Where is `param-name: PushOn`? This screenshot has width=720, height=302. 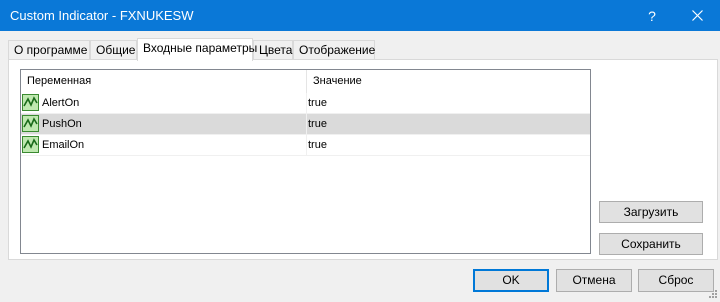
param-name: PushOn is located at coordinates (62, 124).